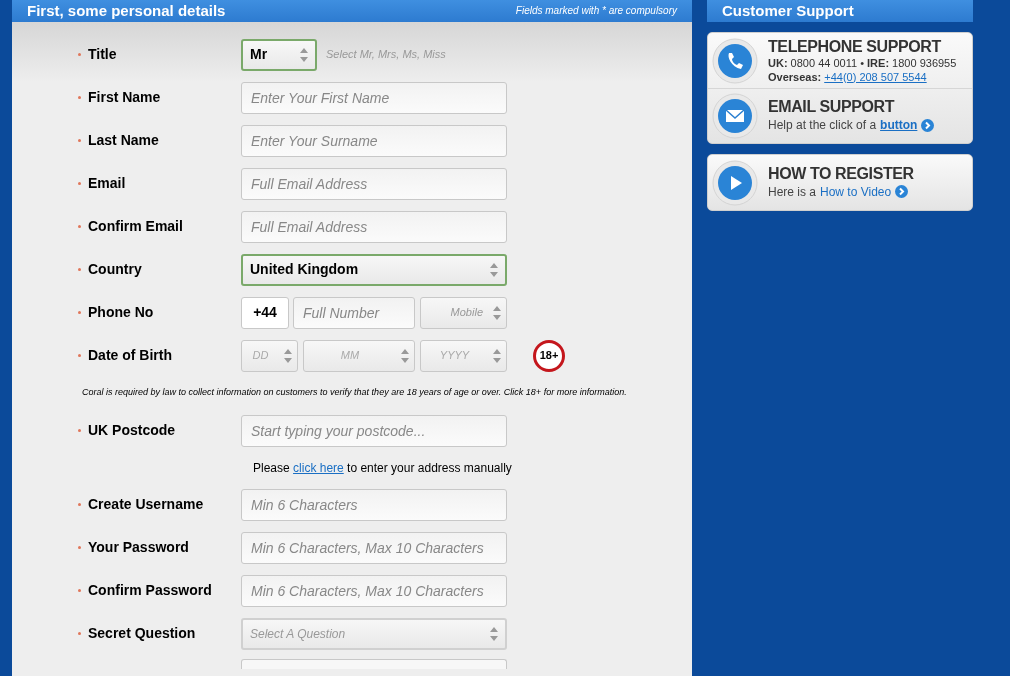 Image resolution: width=1010 pixels, height=676 pixels. What do you see at coordinates (899, 125) in the screenshot?
I see `button-link: button` at bounding box center [899, 125].